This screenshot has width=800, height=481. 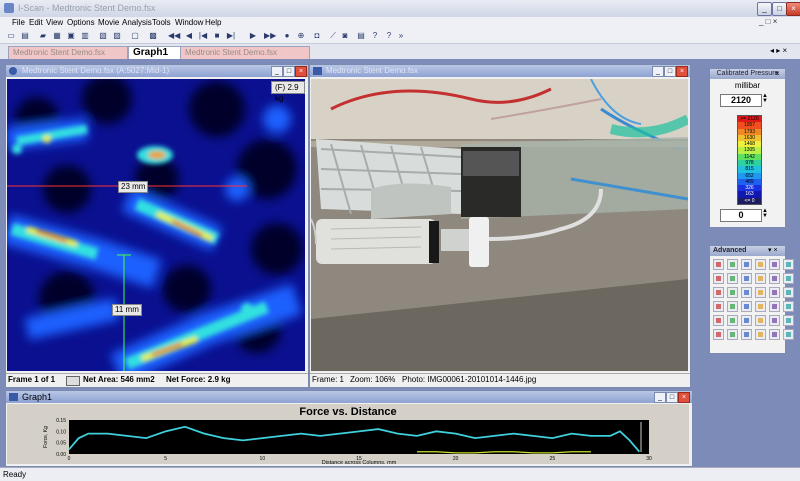 What do you see at coordinates (71, 36) in the screenshot?
I see `save-icon: ▣` at bounding box center [71, 36].